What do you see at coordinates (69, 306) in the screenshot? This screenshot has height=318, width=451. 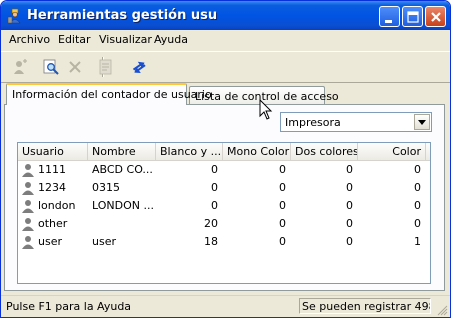 I see `status-help-text: Pulse F1 para la Ayuda` at bounding box center [69, 306].